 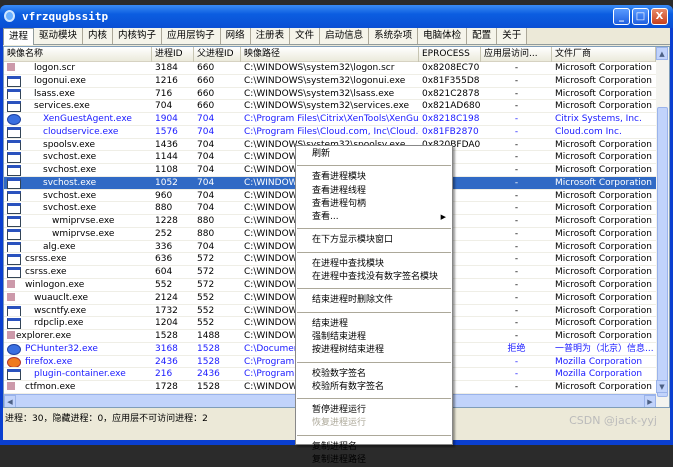 I want to click on column-header: 映像路径, so click(x=330, y=54).